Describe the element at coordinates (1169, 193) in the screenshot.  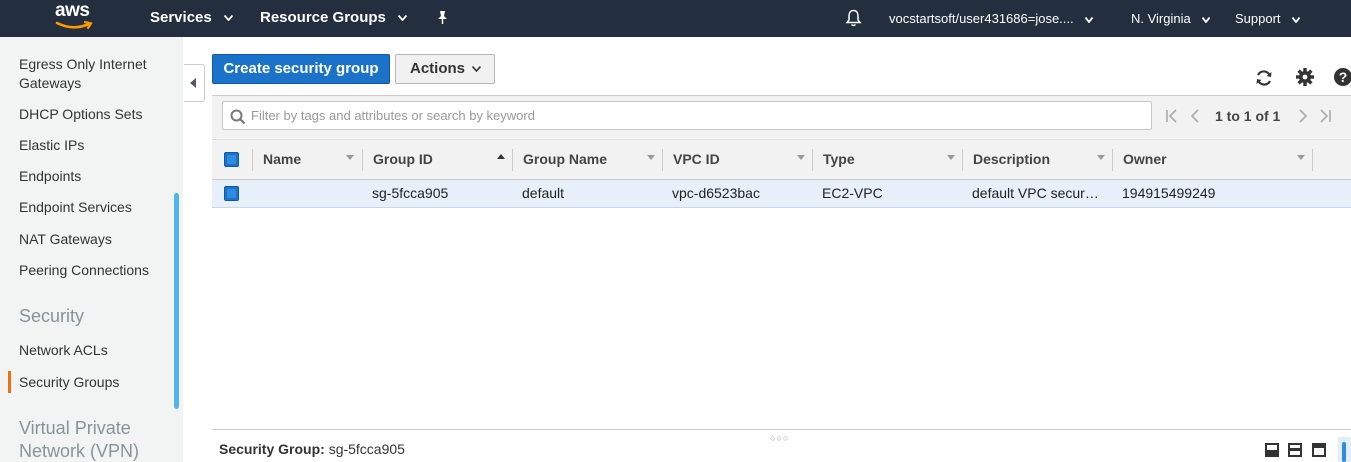
I see `cell-owner: 194915499249` at that location.